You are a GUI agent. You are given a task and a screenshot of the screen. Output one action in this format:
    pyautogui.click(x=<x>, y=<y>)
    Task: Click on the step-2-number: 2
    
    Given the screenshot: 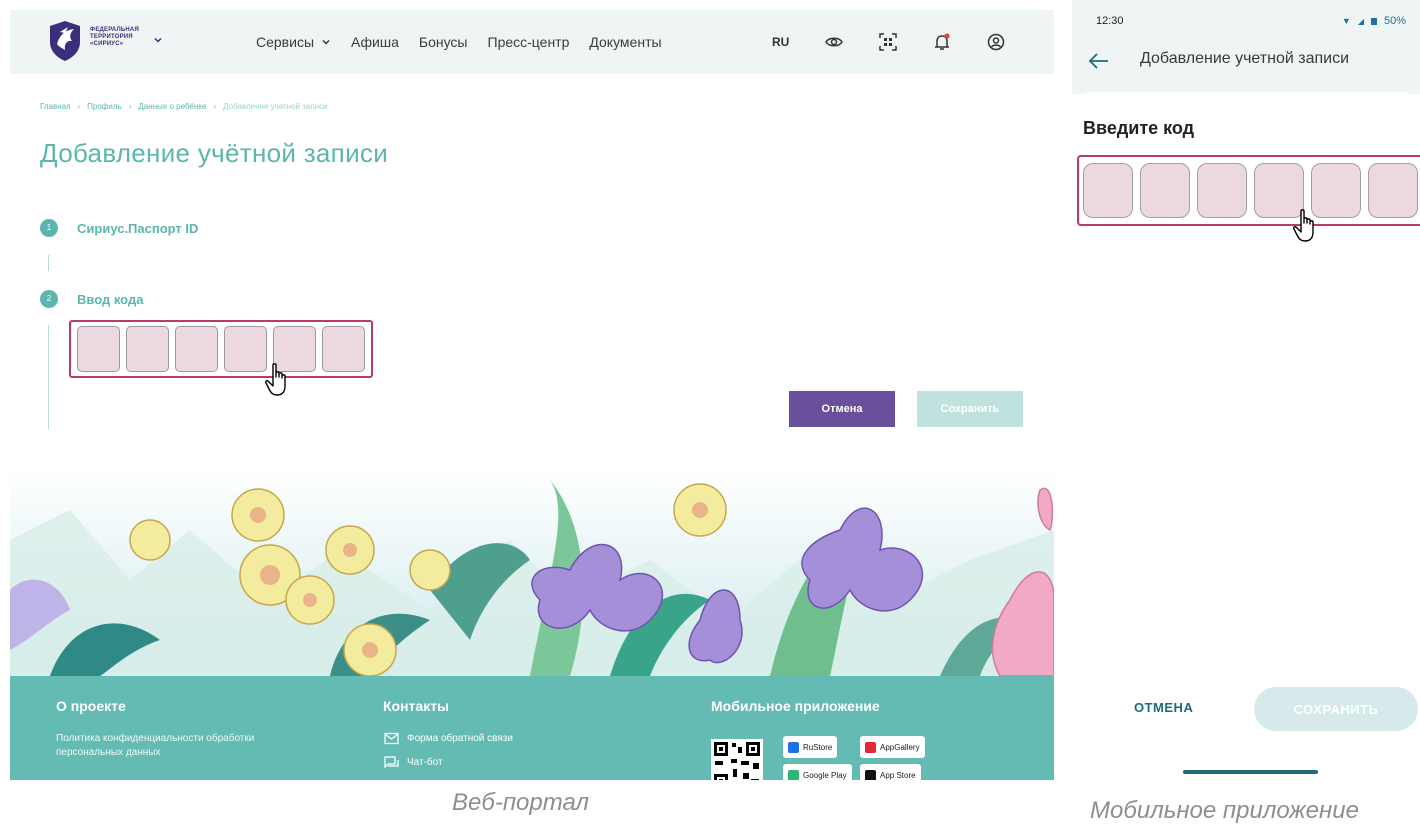 What is the action you would take?
    pyautogui.click(x=49, y=299)
    